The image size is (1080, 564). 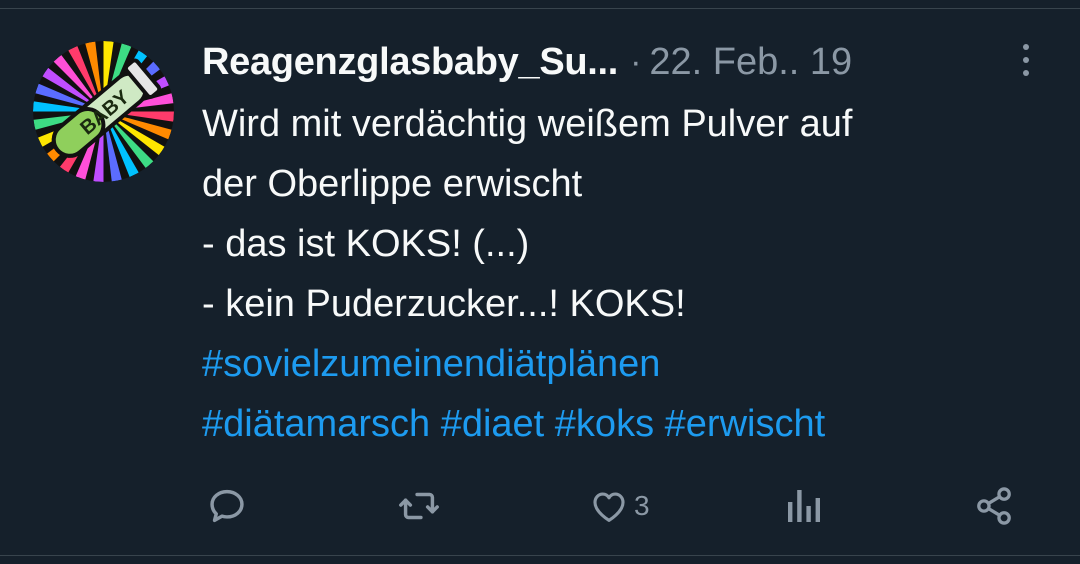 What do you see at coordinates (642, 505) in the screenshot?
I see `like-count: 3` at bounding box center [642, 505].